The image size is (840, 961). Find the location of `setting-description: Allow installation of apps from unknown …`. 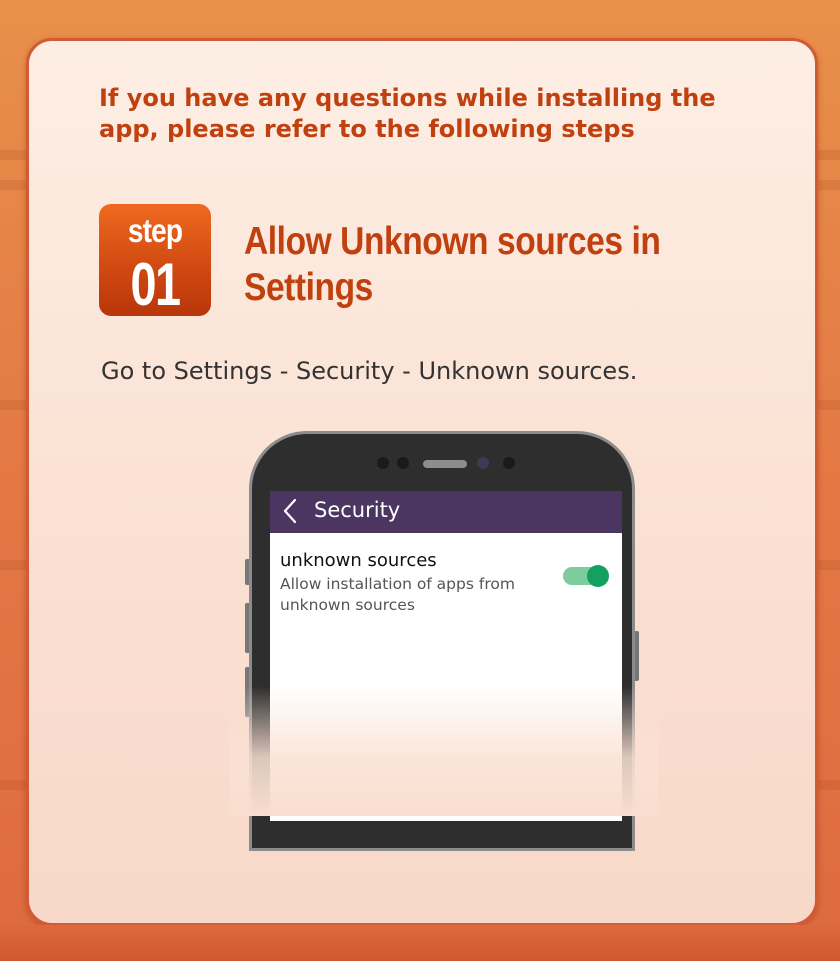

setting-description: Allow installation of apps from unknown … is located at coordinates (397, 594).